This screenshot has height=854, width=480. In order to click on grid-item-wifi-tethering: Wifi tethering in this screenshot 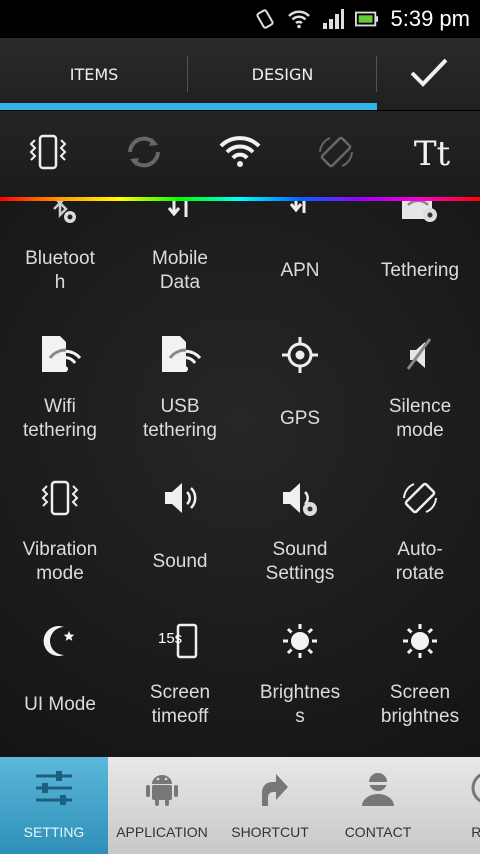, I will do `click(60, 396)`.